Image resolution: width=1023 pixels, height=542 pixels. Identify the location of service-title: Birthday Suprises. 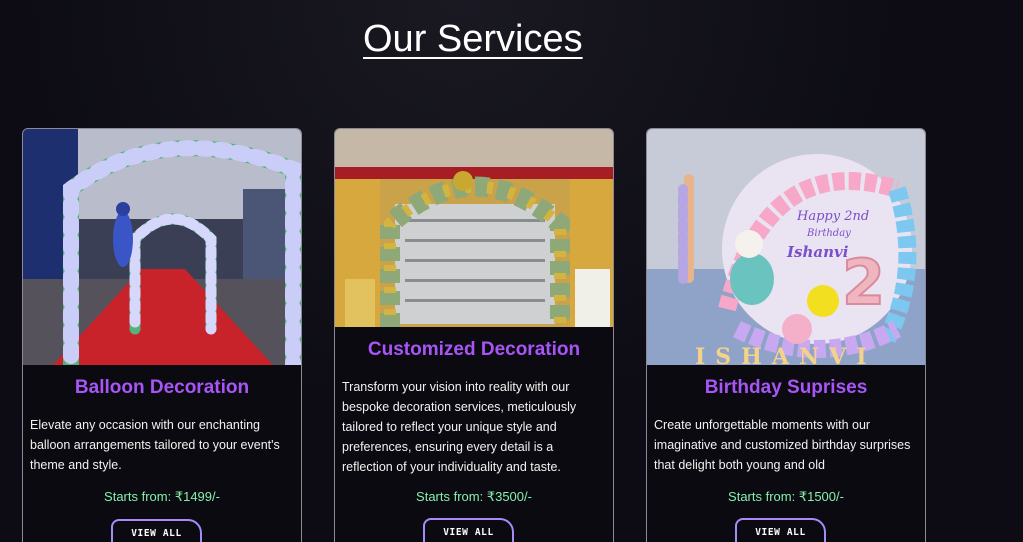
(786, 387).